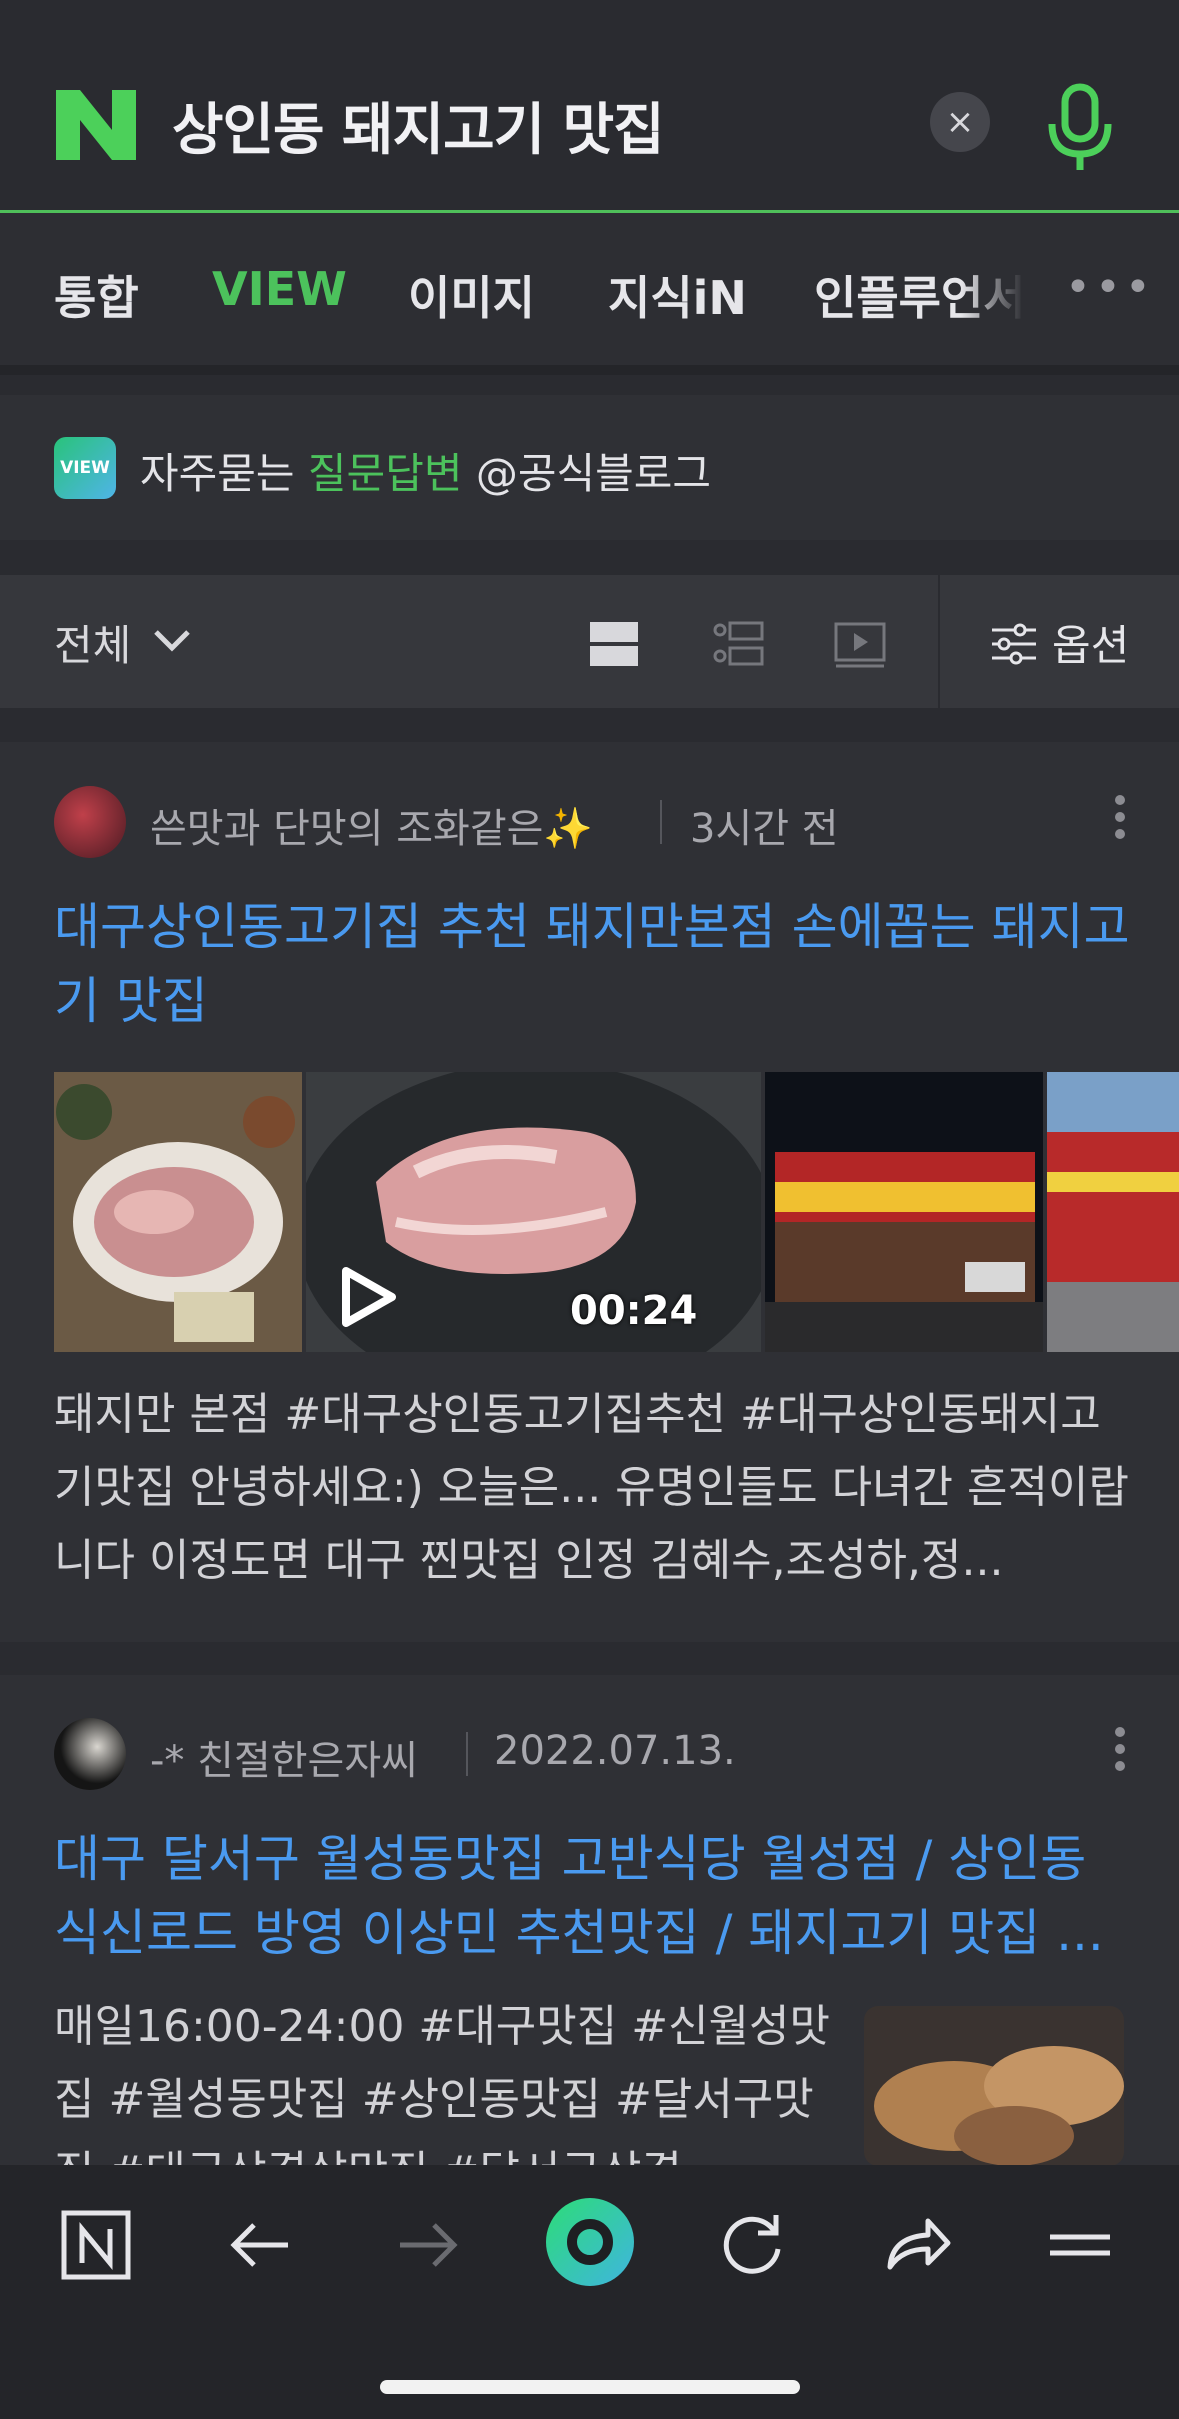  Describe the element at coordinates (284, 1757) in the screenshot. I see `author-name: -* 친절한은자씨` at that location.